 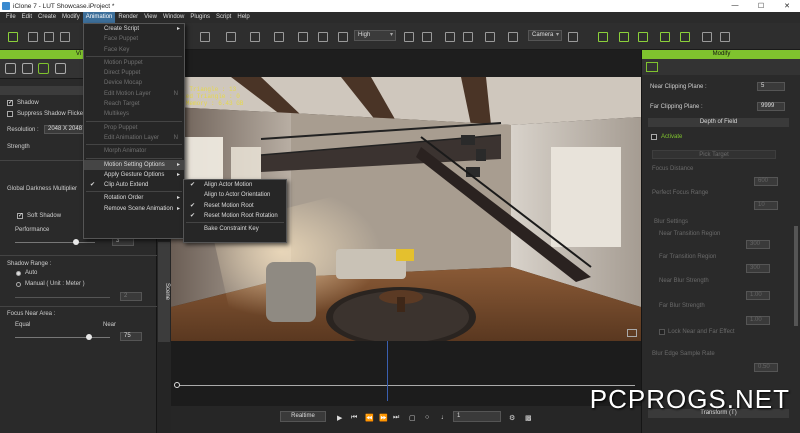 I want to click on menu-item-reset-motion-root-rotation: ✔ Reset Motion Root Rotation, so click(x=235, y=216).